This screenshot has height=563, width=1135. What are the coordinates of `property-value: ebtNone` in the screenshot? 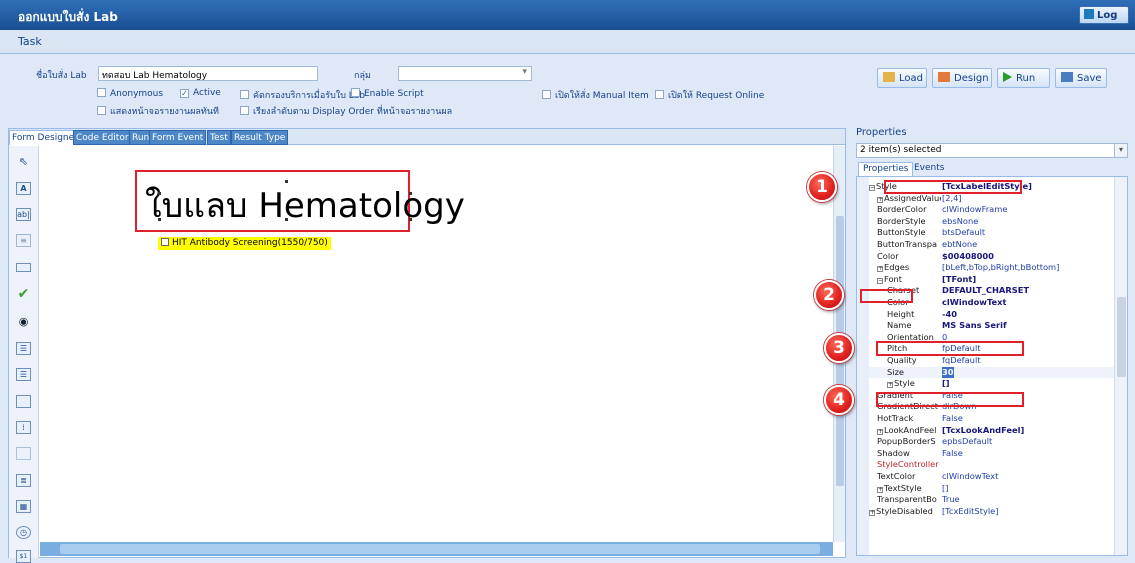 It's located at (1028, 244).